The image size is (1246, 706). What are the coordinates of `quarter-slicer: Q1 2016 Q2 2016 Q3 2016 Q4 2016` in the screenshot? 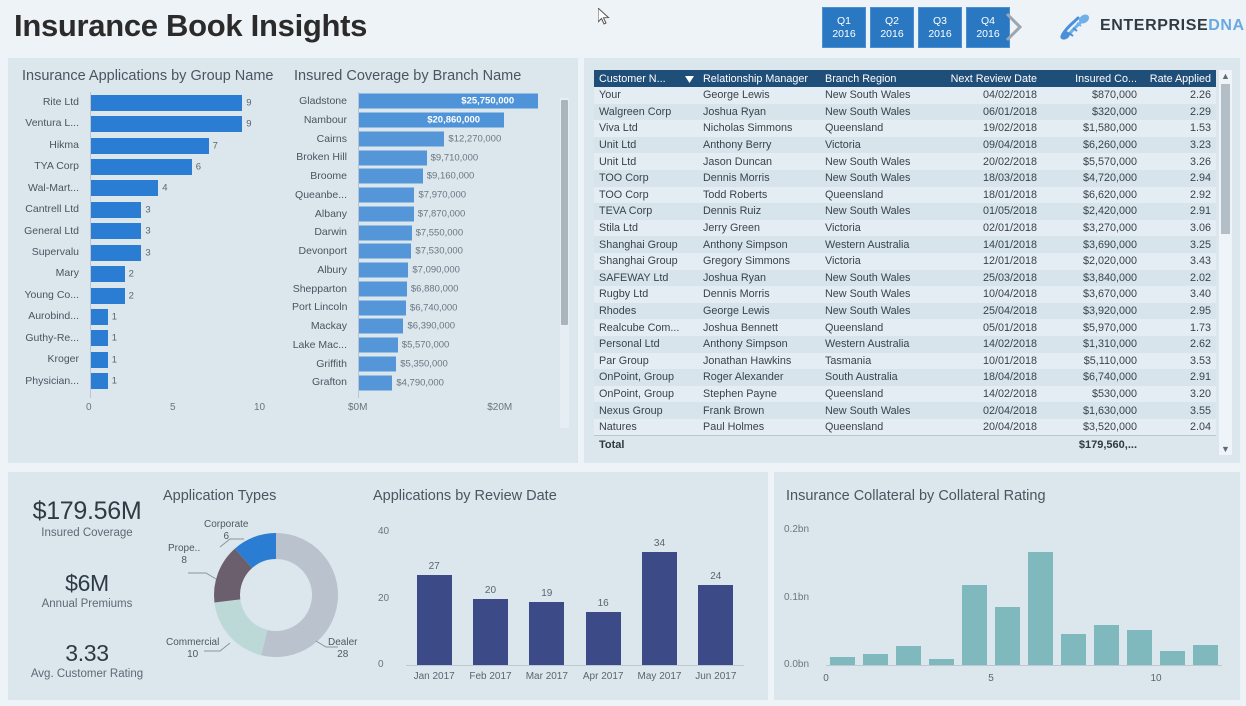 It's located at (916, 27).